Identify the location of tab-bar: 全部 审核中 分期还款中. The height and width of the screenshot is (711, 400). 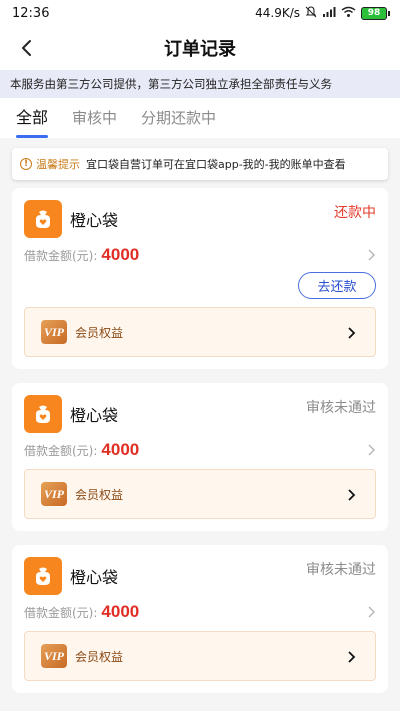
(200, 118).